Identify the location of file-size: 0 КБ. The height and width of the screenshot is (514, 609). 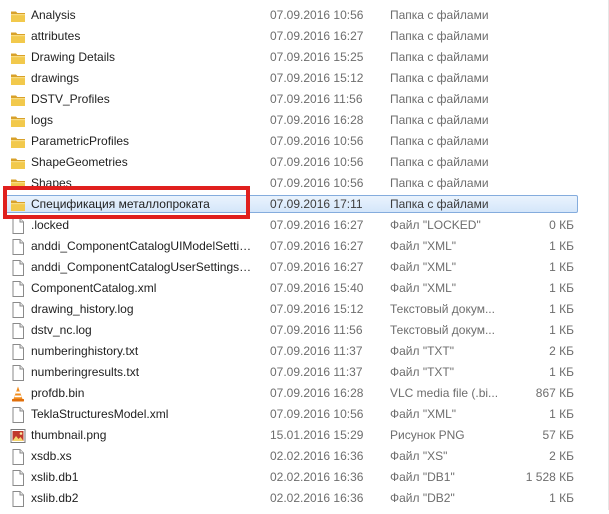
(561, 225).